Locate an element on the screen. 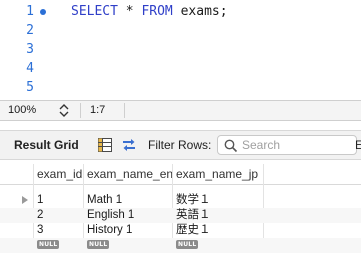  zoom-stepper-icon is located at coordinates (64, 110).